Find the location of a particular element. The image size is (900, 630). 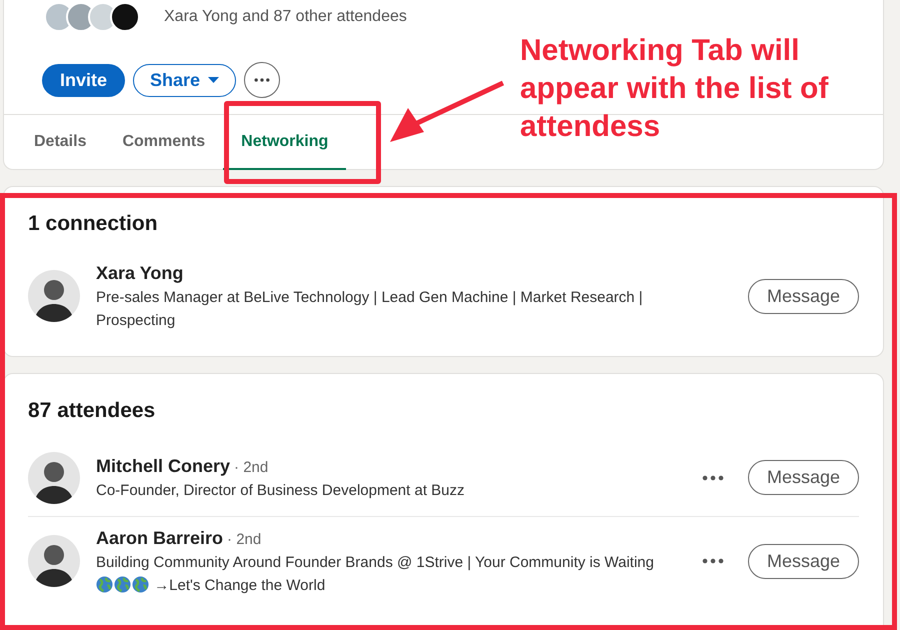

tab: Networking is located at coordinates (284, 142).